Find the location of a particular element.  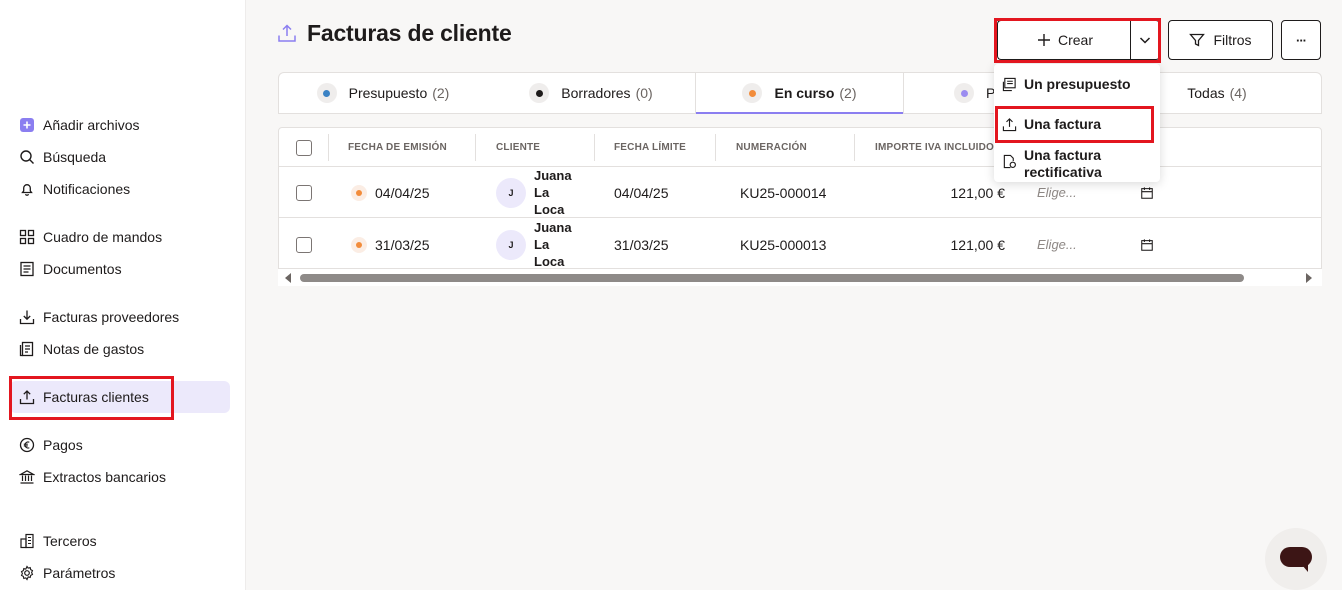

issue-date: 31/03/25 is located at coordinates (402, 244).